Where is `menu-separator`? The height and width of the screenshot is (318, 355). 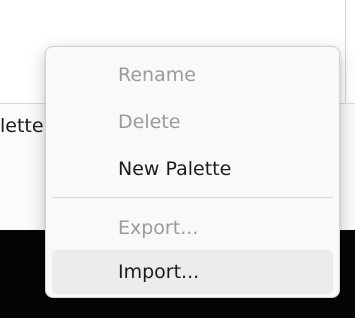
menu-separator is located at coordinates (192, 197).